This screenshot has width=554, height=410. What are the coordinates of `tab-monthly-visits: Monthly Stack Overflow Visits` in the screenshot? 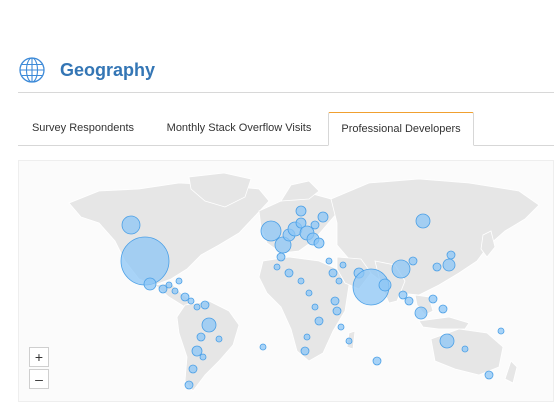 It's located at (239, 128).